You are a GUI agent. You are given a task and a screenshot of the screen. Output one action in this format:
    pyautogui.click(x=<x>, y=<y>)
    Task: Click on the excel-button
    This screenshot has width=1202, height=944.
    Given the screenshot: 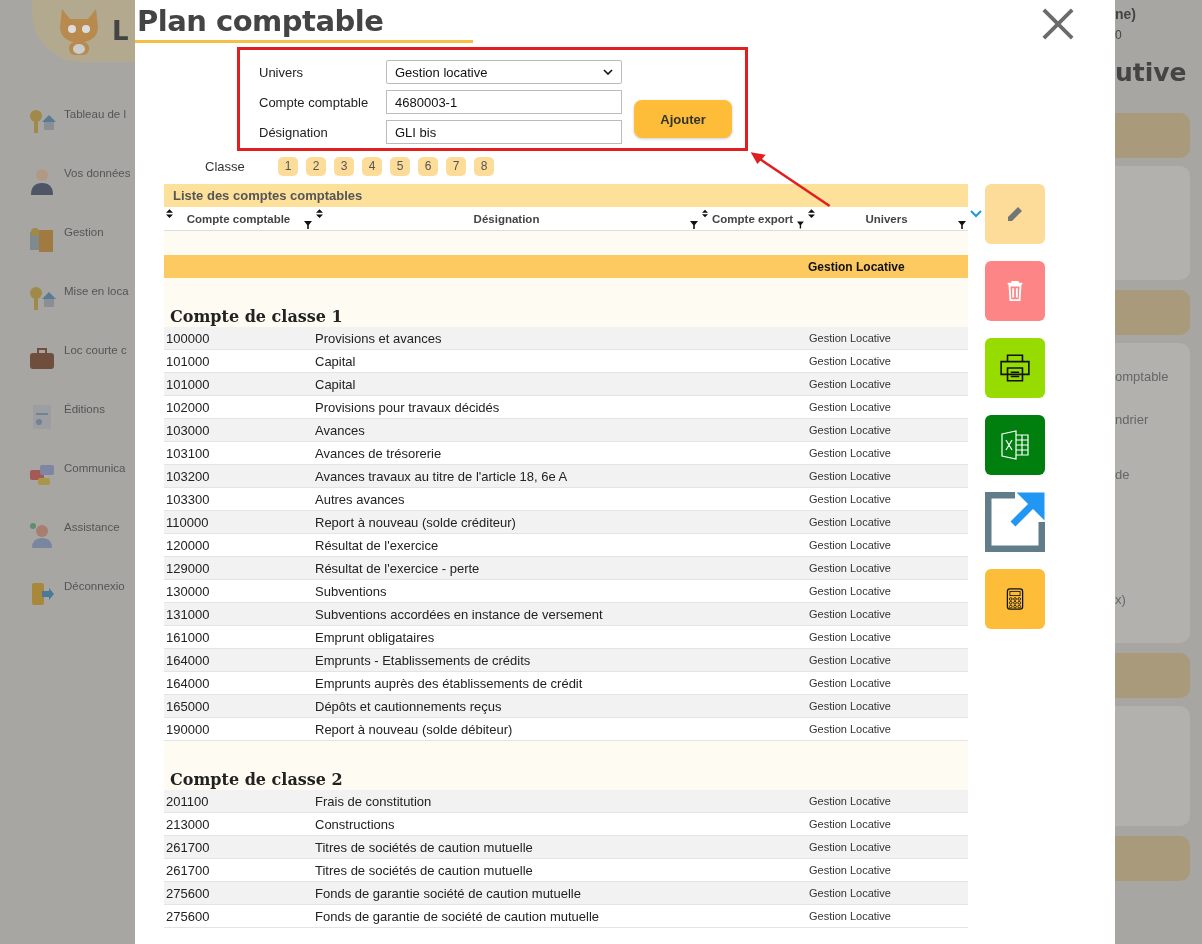 What is the action you would take?
    pyautogui.click(x=1015, y=445)
    